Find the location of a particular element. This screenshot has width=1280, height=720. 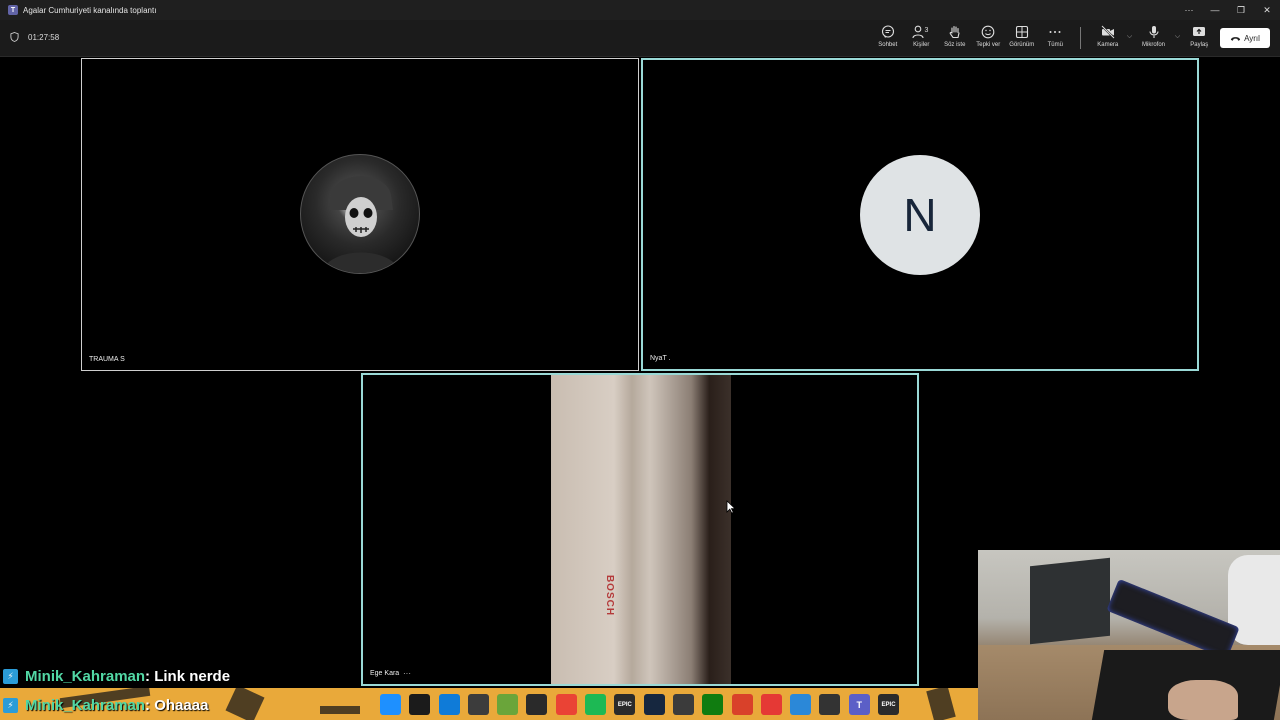

ellipsis-icon is located at coordinates (1055, 32).